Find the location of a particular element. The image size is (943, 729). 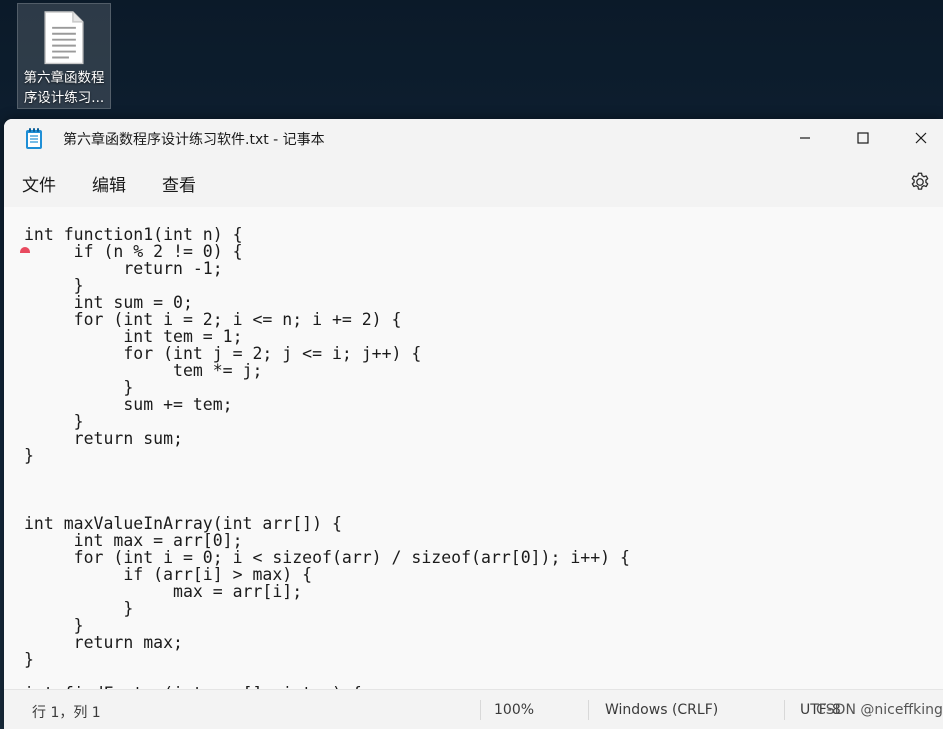

cursor-position: 行 1，列 1 is located at coordinates (66, 713).